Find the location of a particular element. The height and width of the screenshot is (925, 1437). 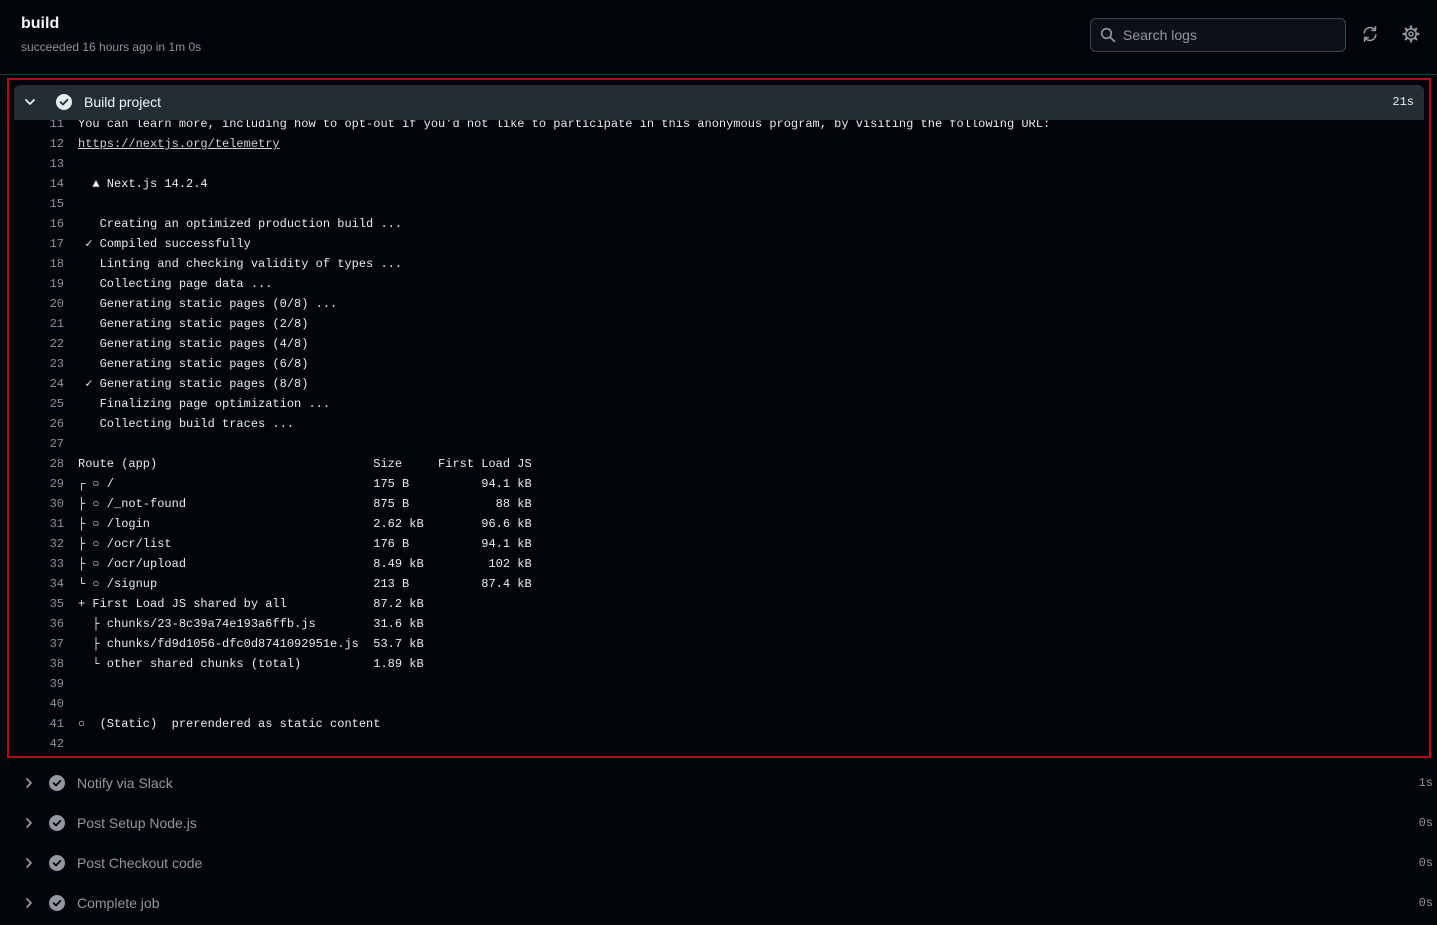

gear-icon is located at coordinates (1411, 34).